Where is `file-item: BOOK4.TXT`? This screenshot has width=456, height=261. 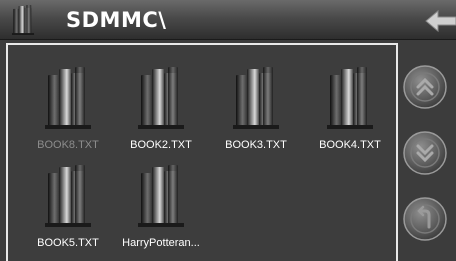 file-item: BOOK4.TXT is located at coordinates (350, 112).